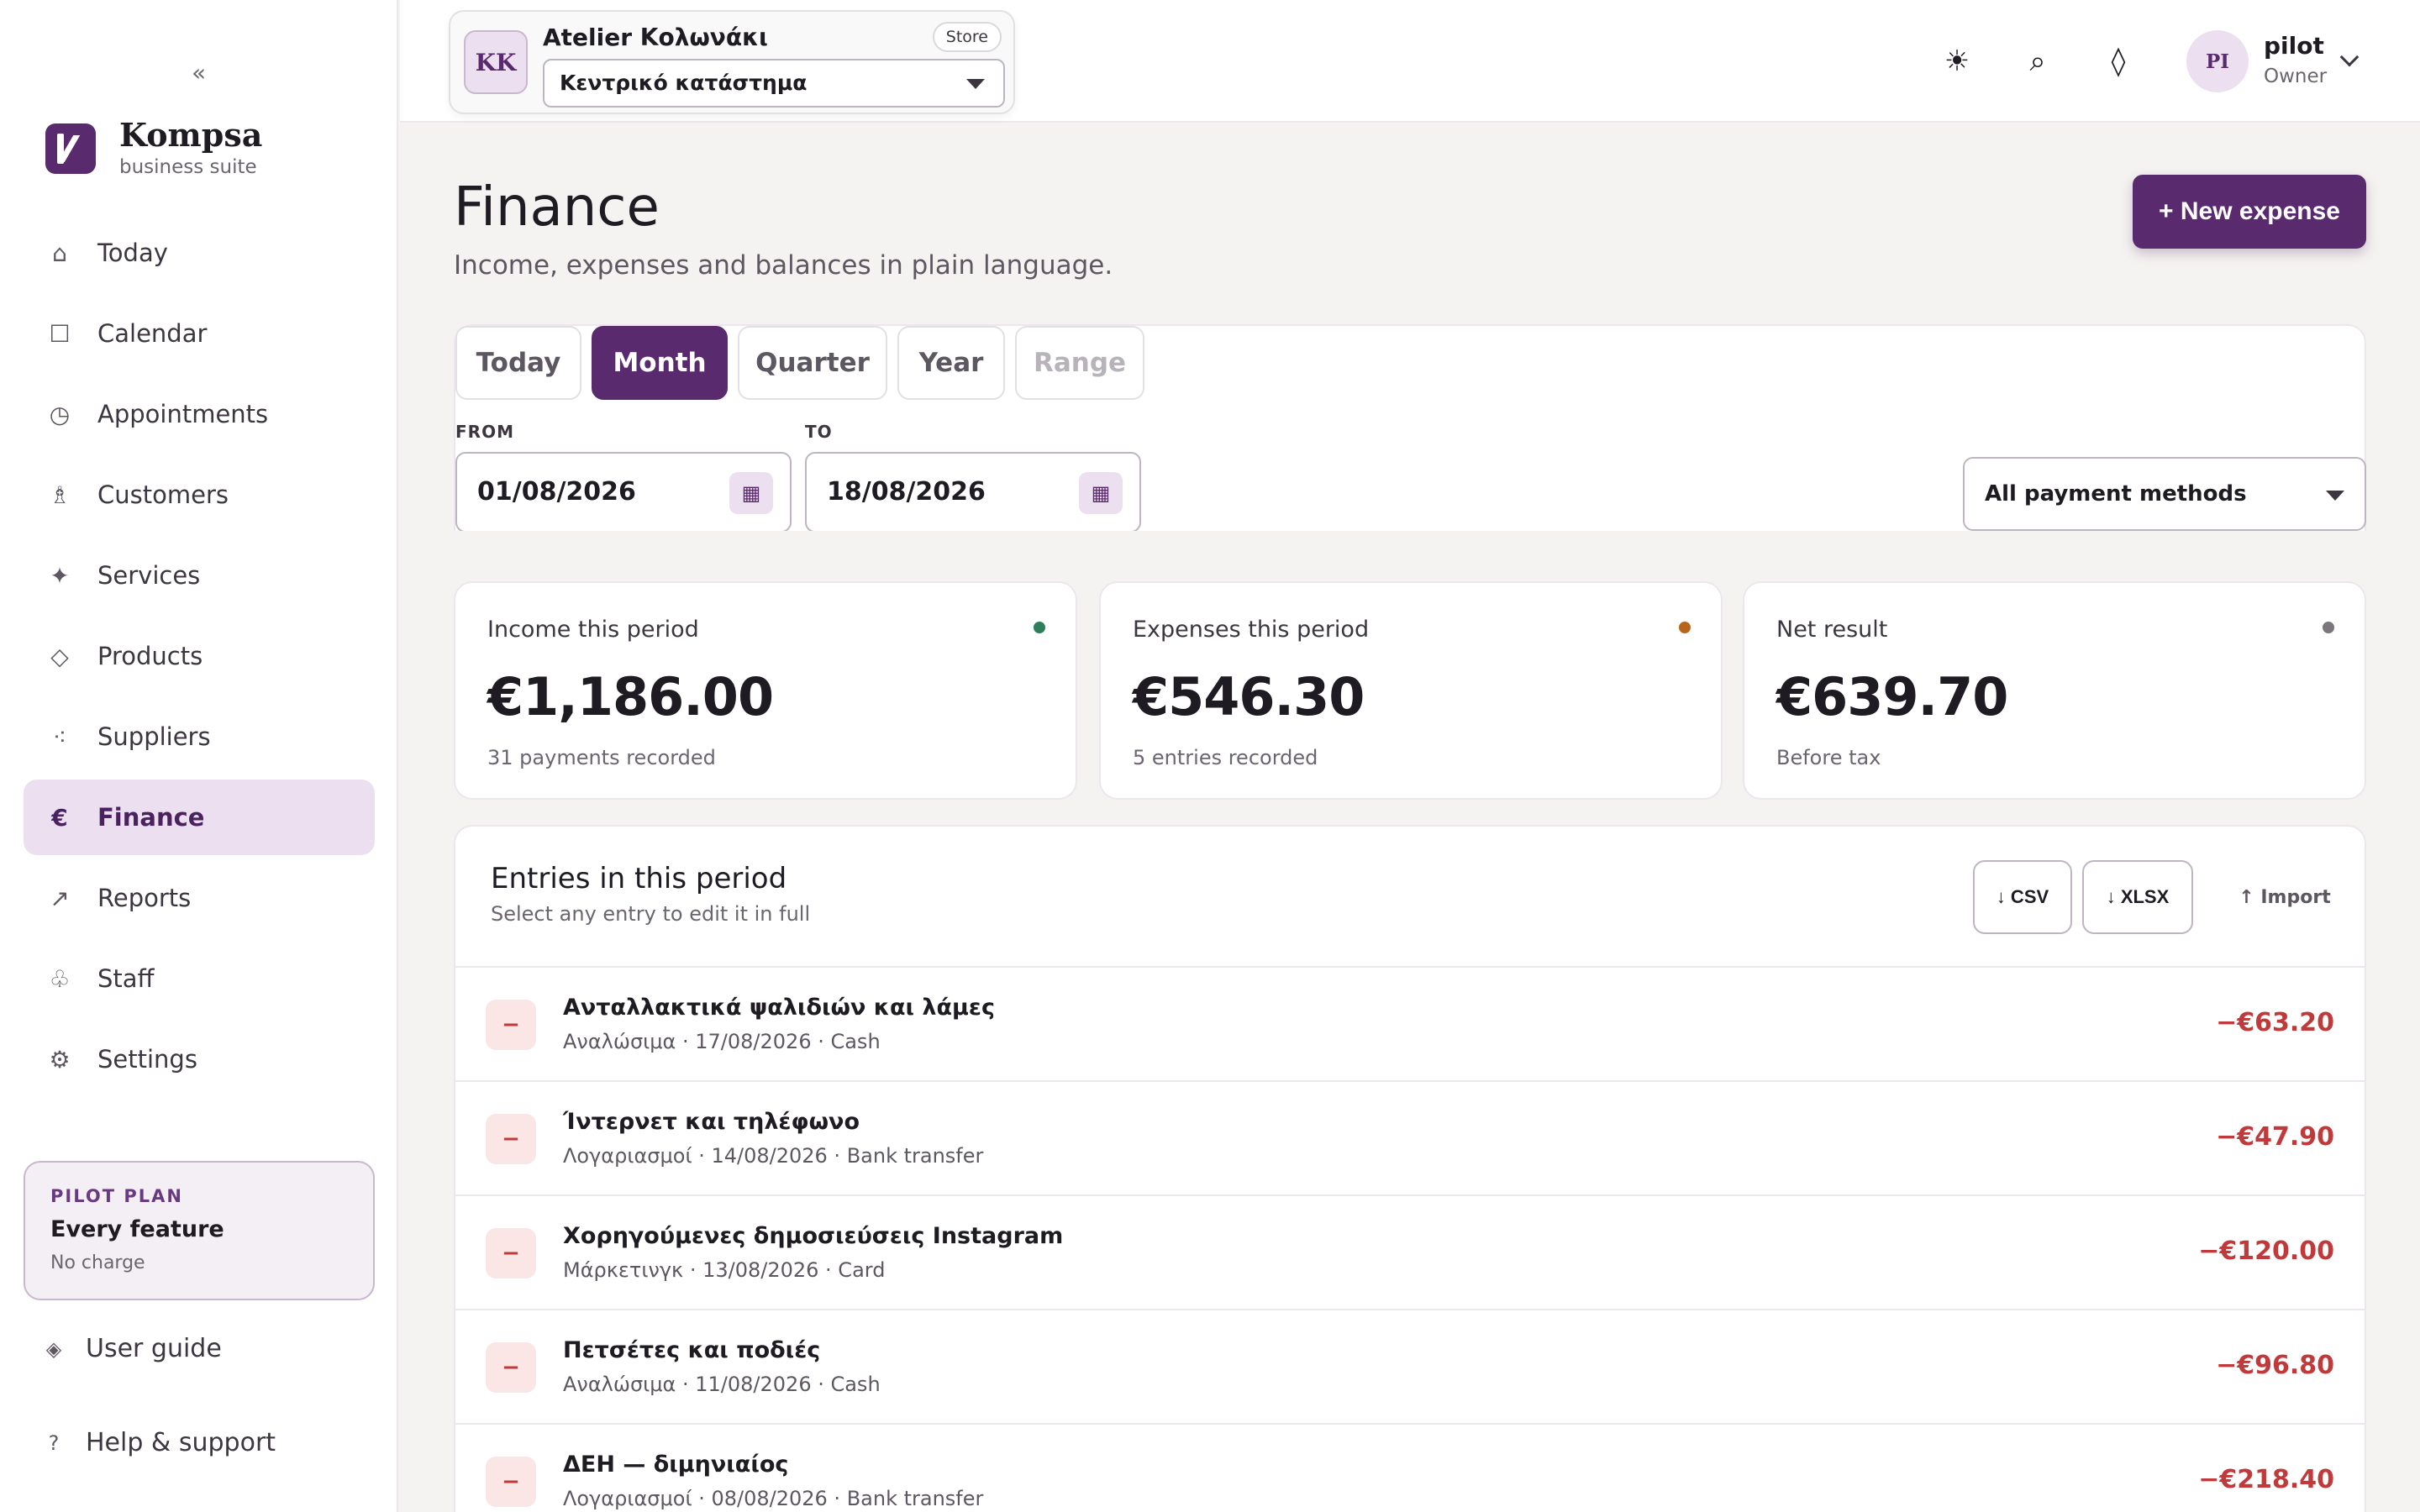  Describe the element at coordinates (150, 656) in the screenshot. I see `sidebar-item-label: Products` at that location.